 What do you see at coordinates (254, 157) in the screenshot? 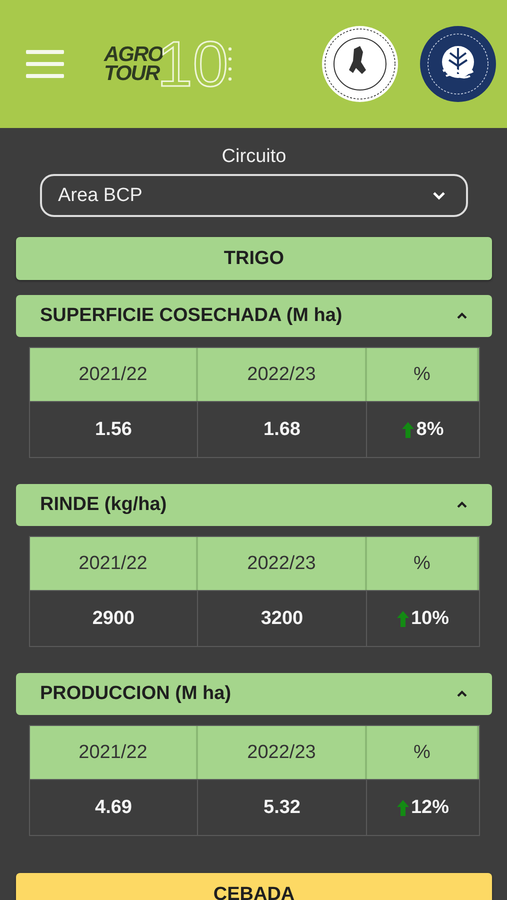
I see `field-label: Circuito` at bounding box center [254, 157].